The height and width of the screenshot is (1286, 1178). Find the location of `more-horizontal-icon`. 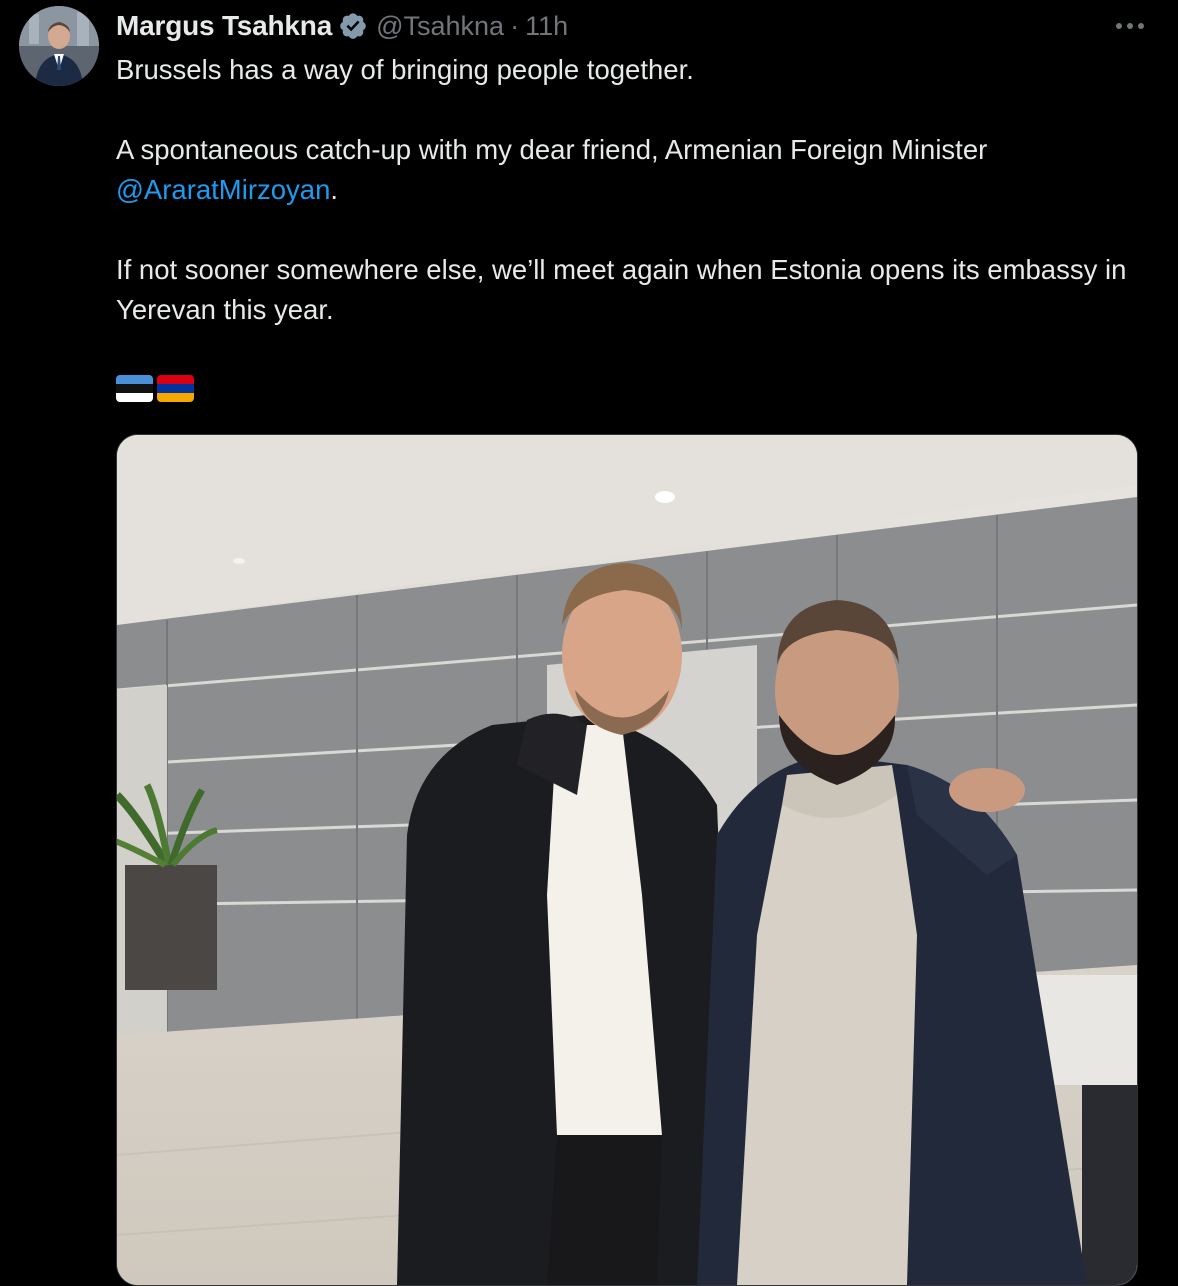

more-horizontal-icon is located at coordinates (1130, 26).